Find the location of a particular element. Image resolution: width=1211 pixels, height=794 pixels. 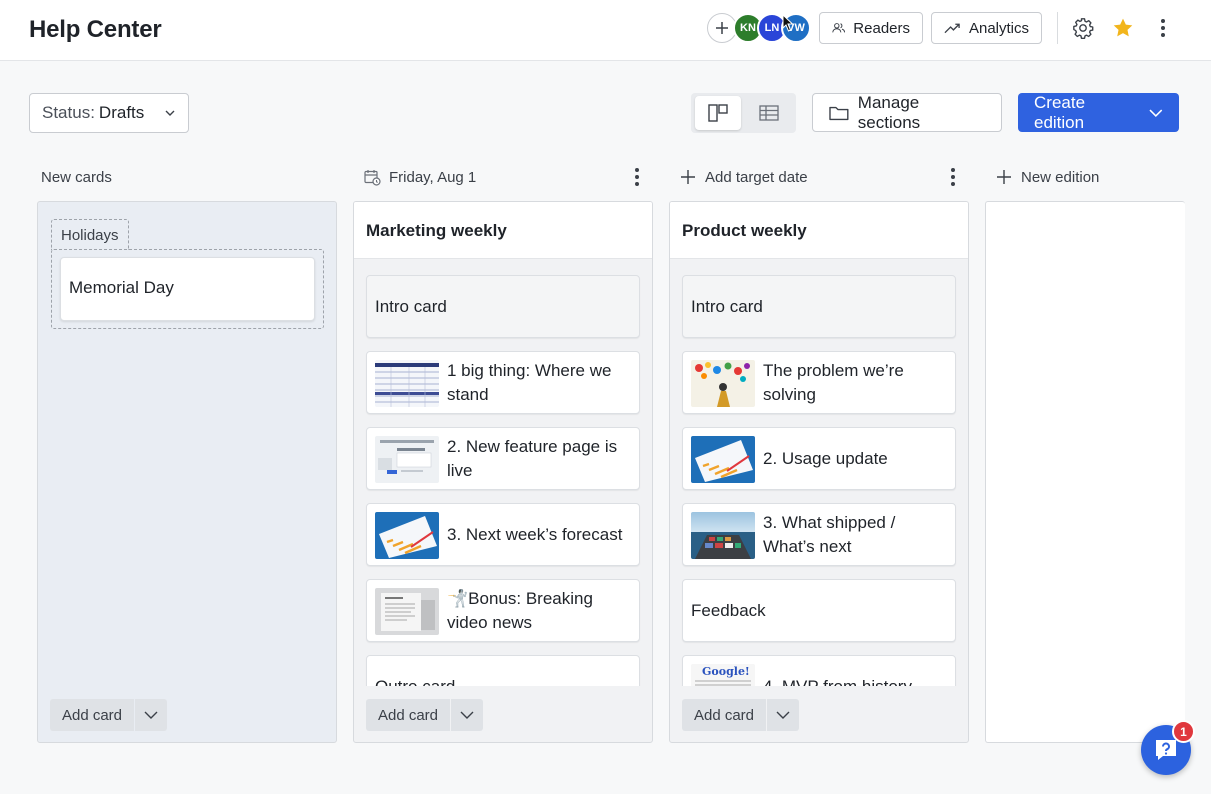

card: Feedback is located at coordinates (819, 610).